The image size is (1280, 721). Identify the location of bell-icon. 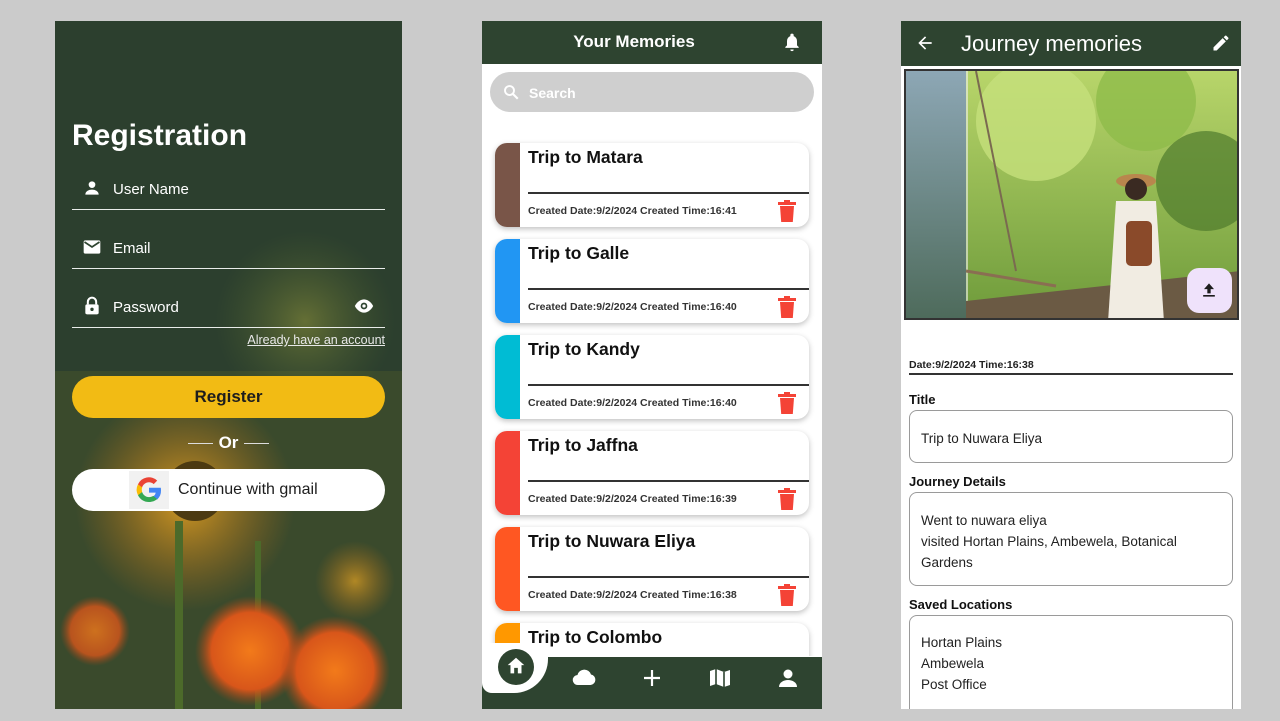
(792, 42).